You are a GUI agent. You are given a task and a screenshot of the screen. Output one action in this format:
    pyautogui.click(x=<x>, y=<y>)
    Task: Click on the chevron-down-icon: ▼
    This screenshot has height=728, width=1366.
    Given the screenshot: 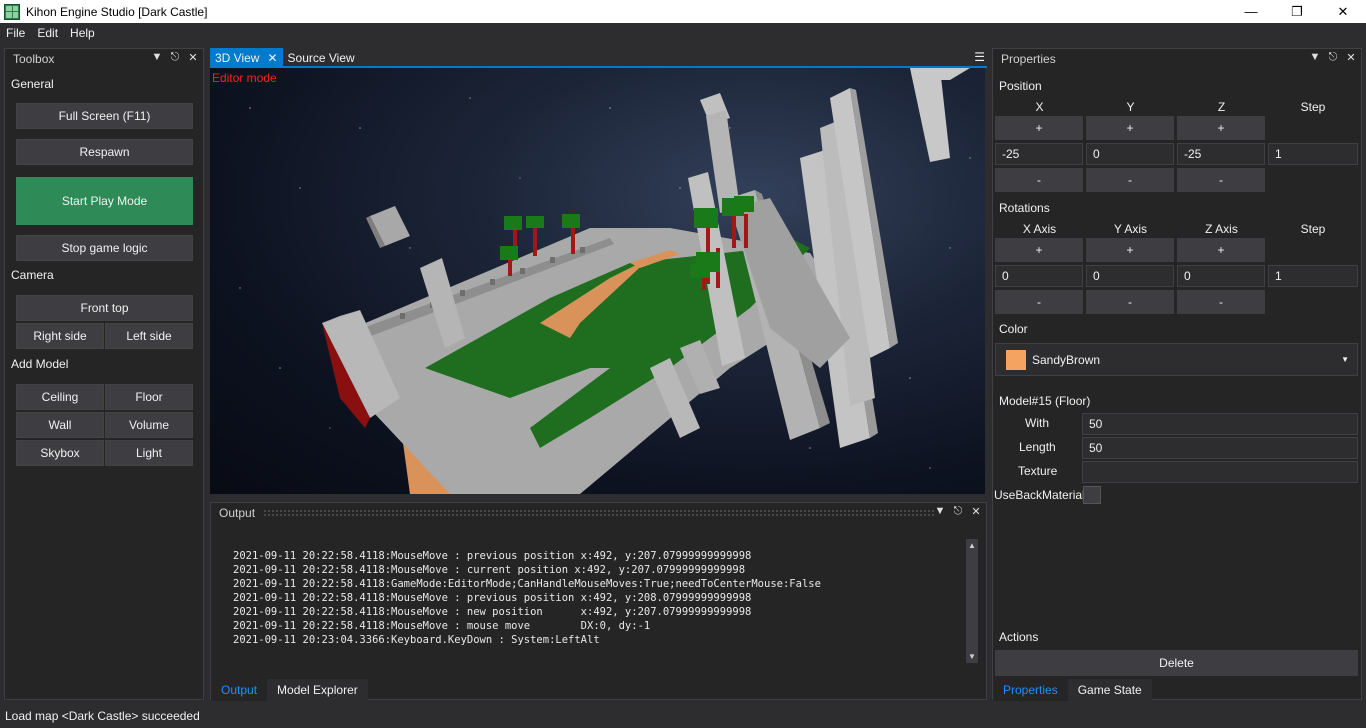 What is the action you would take?
    pyautogui.click(x=1345, y=359)
    